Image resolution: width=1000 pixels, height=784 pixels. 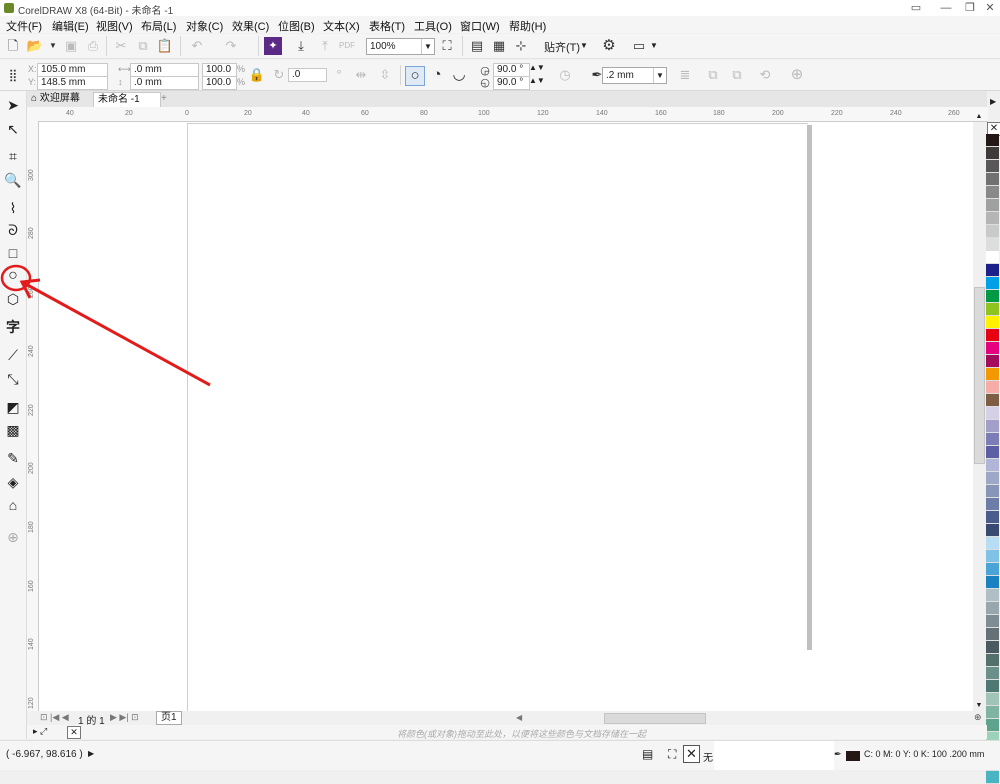 I want to click on redo-icon: ↷, so click(x=231, y=46).